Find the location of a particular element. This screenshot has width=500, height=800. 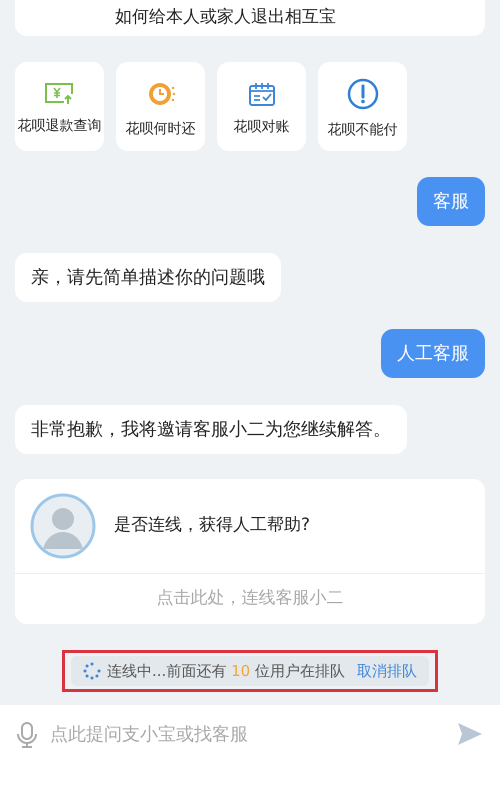

agent-message-bubble: 非常抱歉，我将邀请客服小二为您继续解答。 is located at coordinates (211, 429).